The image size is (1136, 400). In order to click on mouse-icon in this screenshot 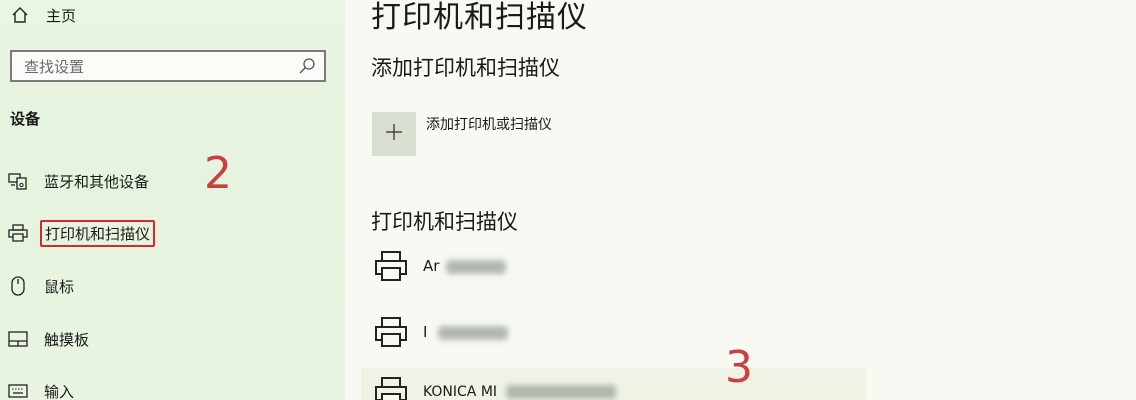, I will do `click(18, 286)`.